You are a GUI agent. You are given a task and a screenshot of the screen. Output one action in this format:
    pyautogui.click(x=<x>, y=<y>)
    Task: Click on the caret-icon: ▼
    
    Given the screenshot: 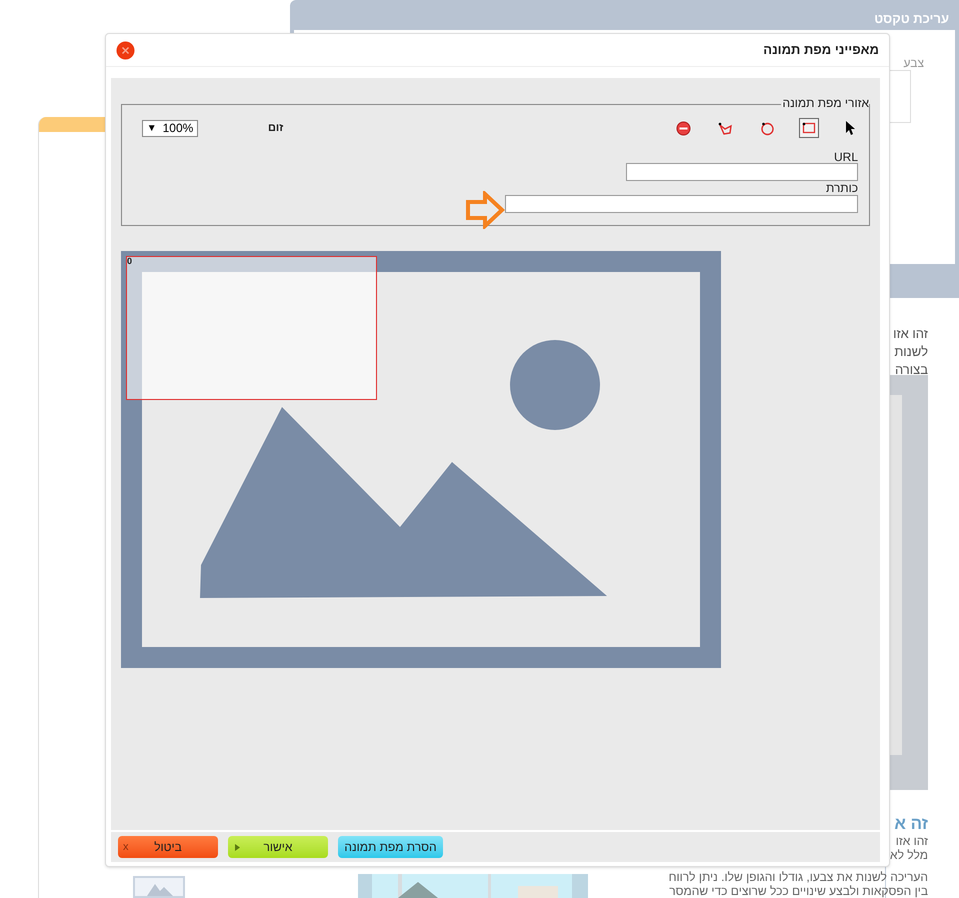 What is the action you would take?
    pyautogui.click(x=151, y=128)
    